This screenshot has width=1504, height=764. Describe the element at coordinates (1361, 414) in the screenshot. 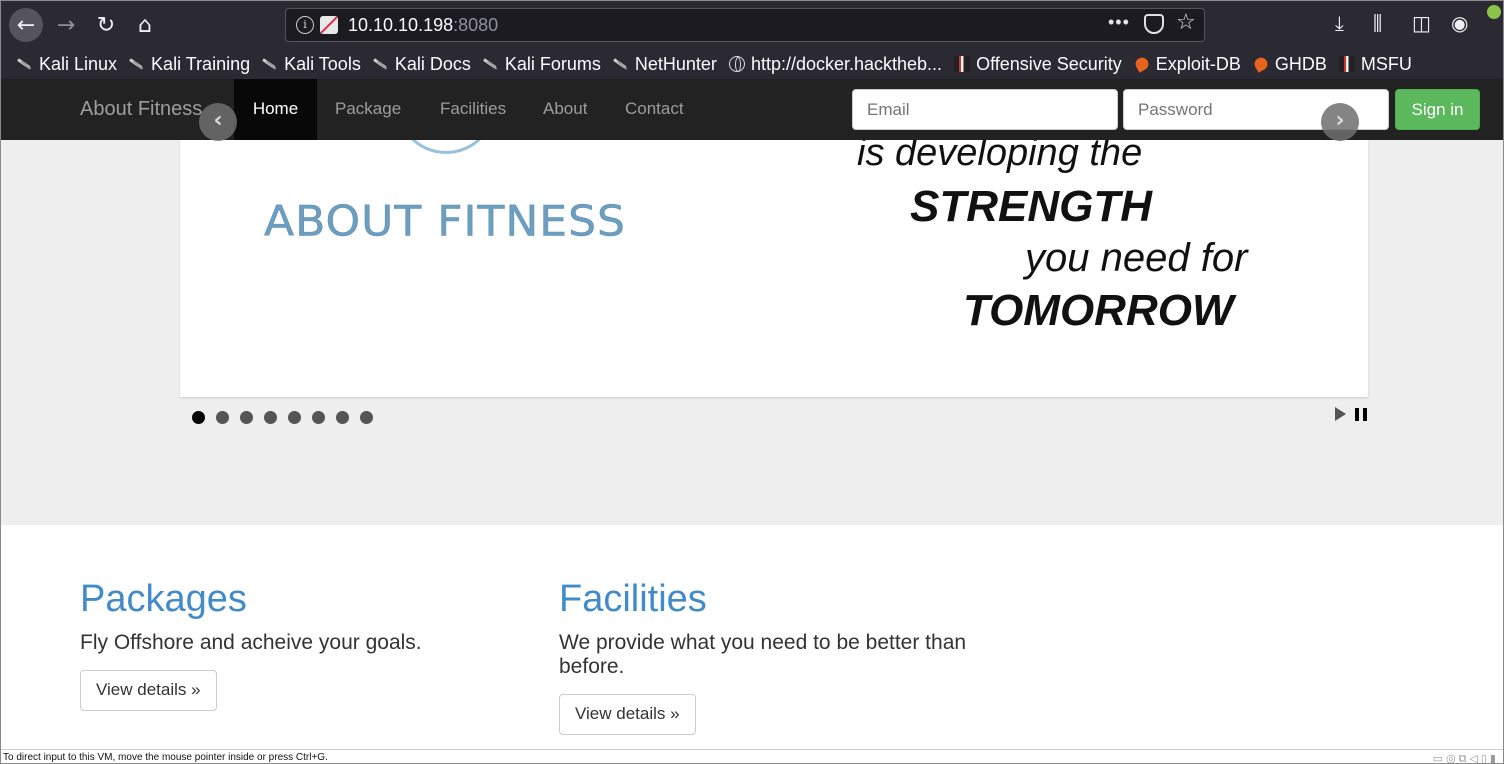

I see `pause-icon` at that location.